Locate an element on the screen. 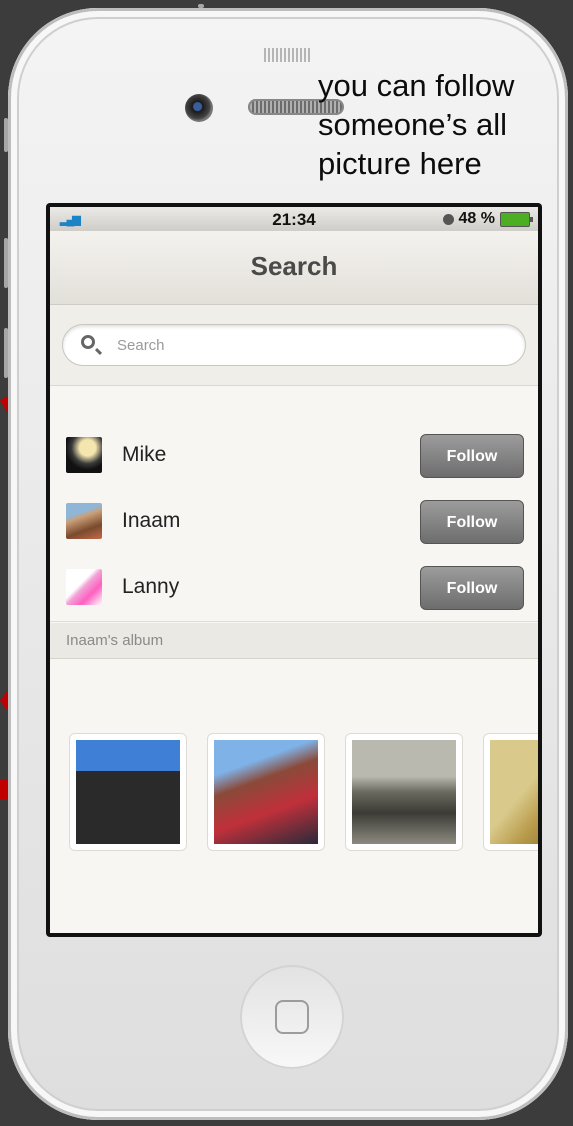  user-name: Inaam is located at coordinates (151, 520).